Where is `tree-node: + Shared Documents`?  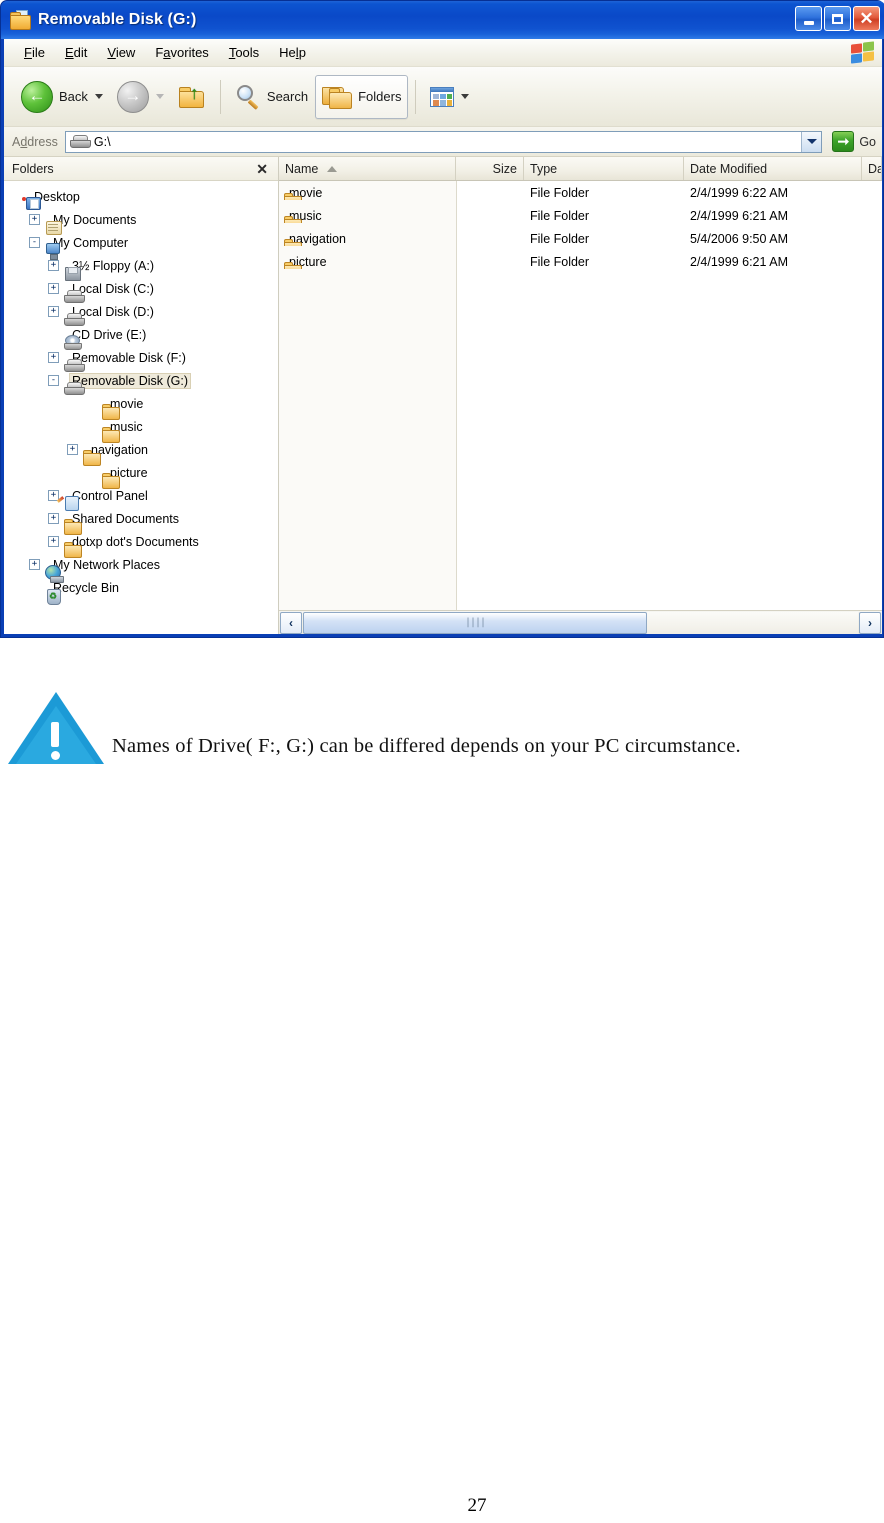 tree-node: + Shared Documents is located at coordinates (141, 521).